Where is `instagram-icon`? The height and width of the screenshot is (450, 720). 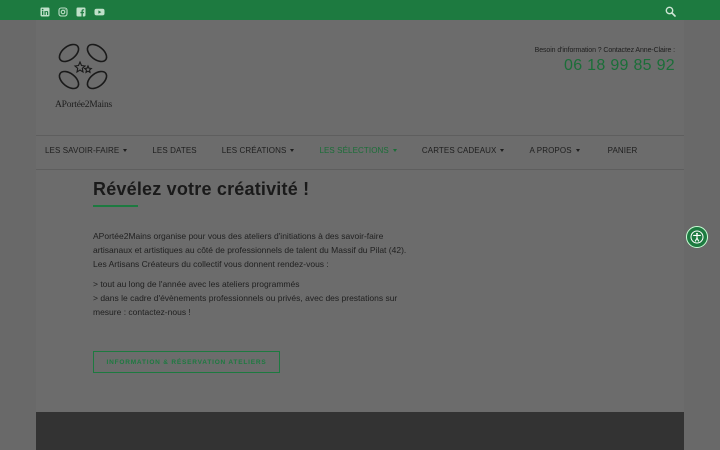 instagram-icon is located at coordinates (63, 10).